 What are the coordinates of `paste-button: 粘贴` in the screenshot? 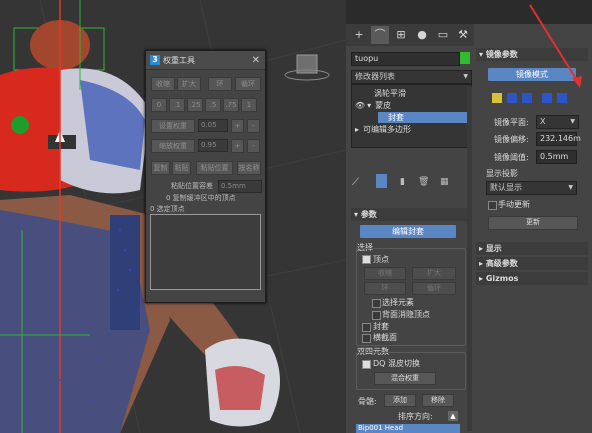 It's located at (181, 168).